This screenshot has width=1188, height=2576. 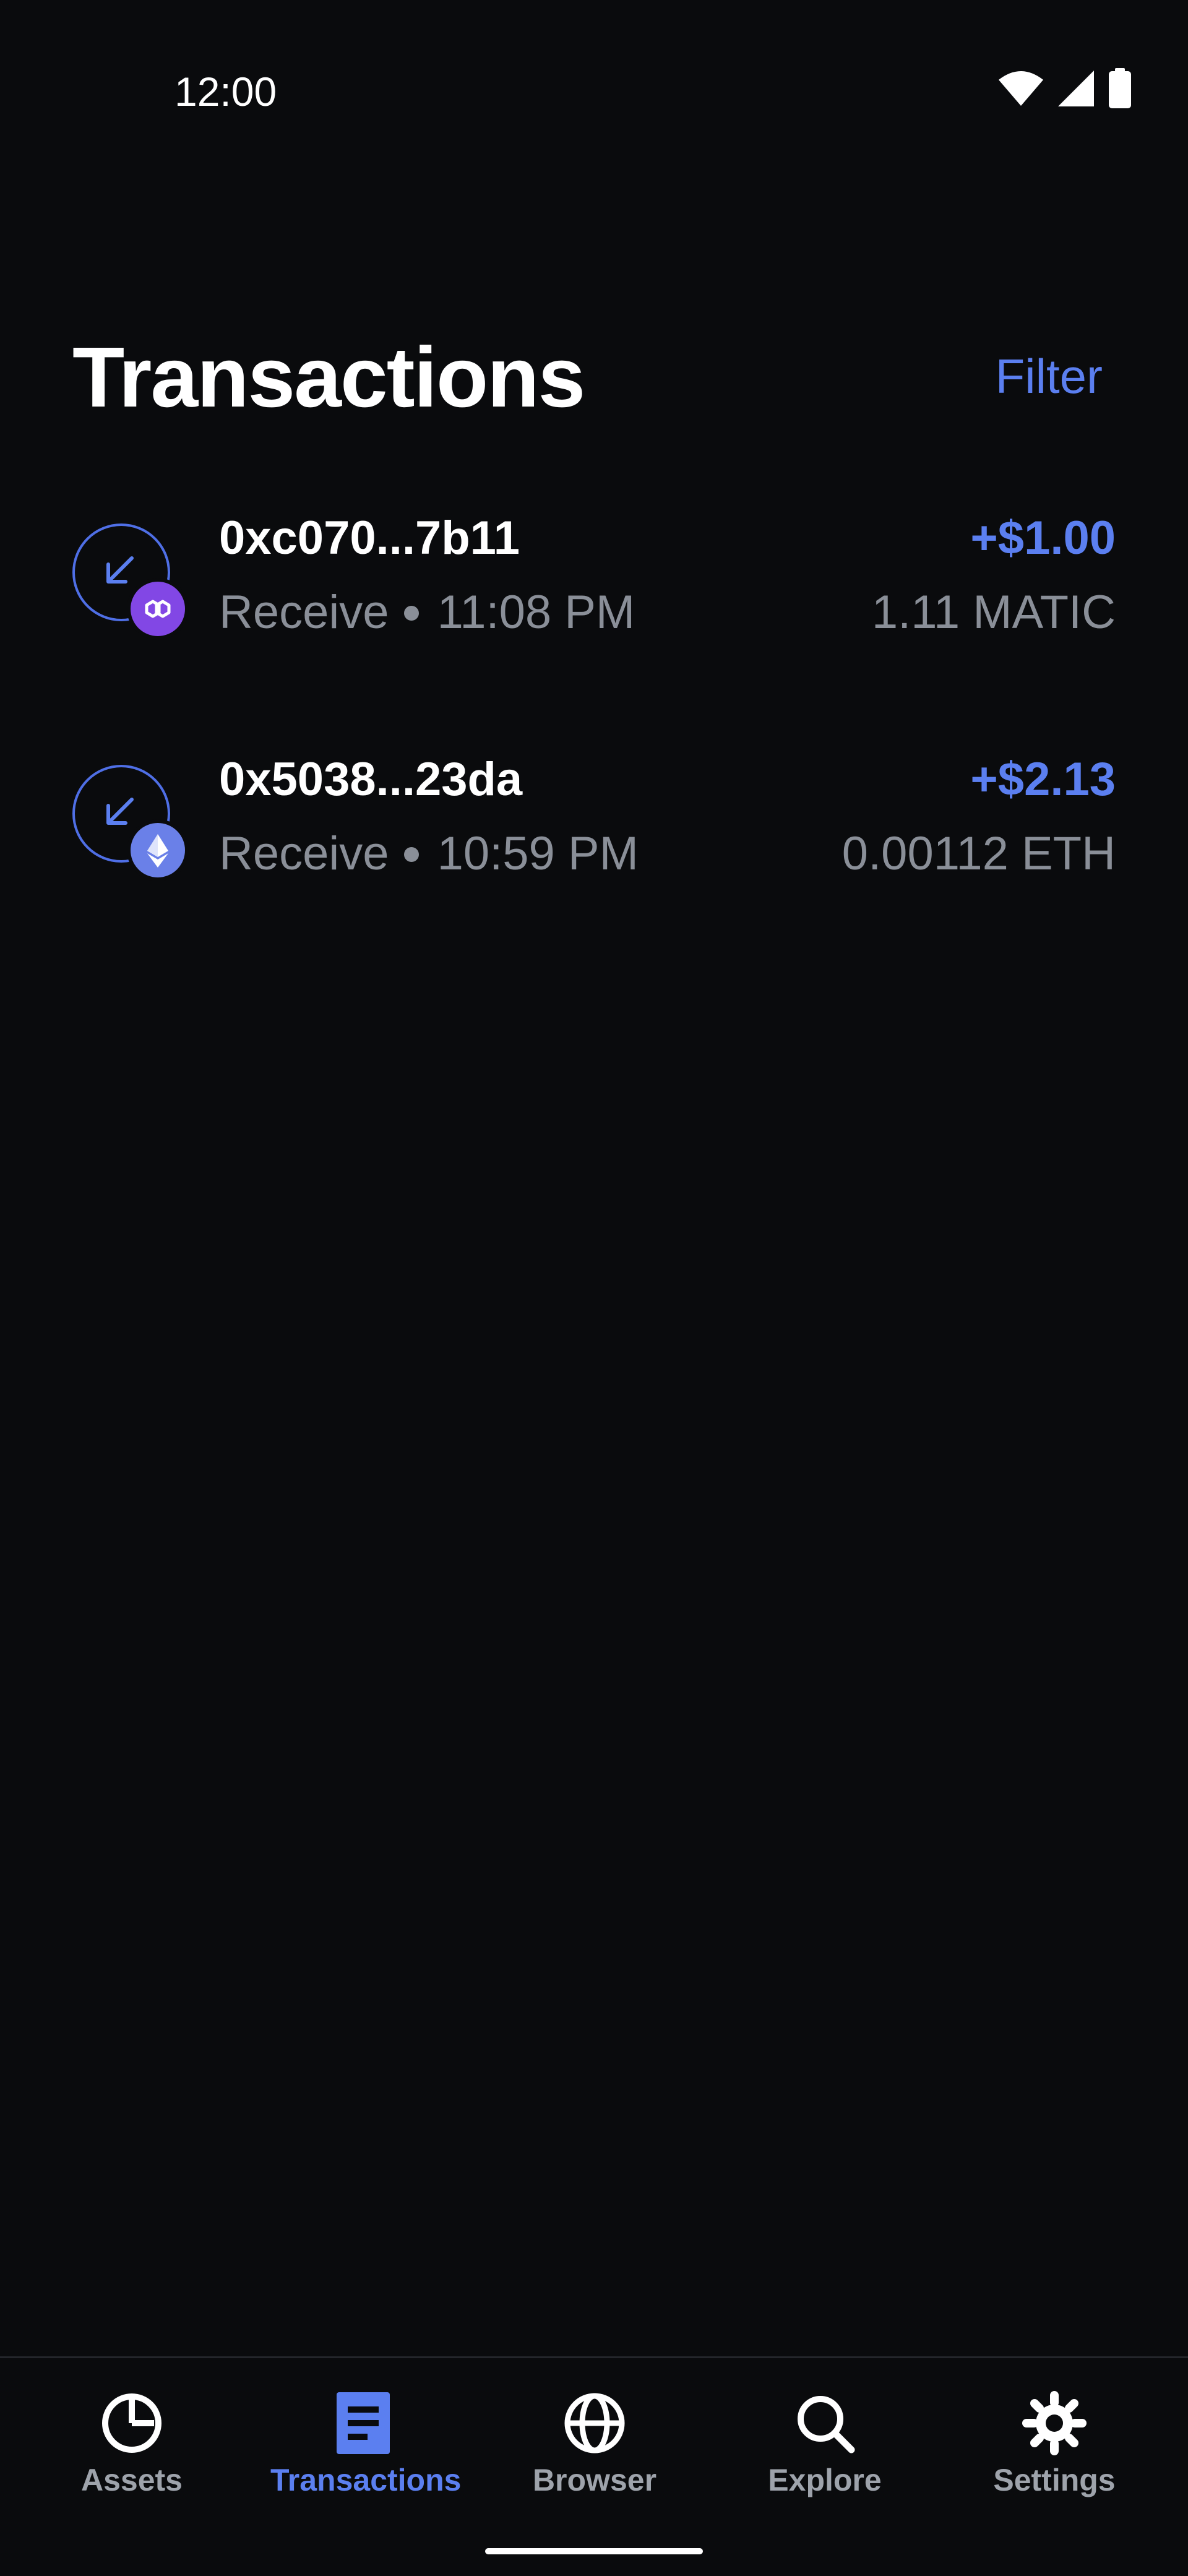 What do you see at coordinates (594, 2480) in the screenshot?
I see `nav-label: Browser` at bounding box center [594, 2480].